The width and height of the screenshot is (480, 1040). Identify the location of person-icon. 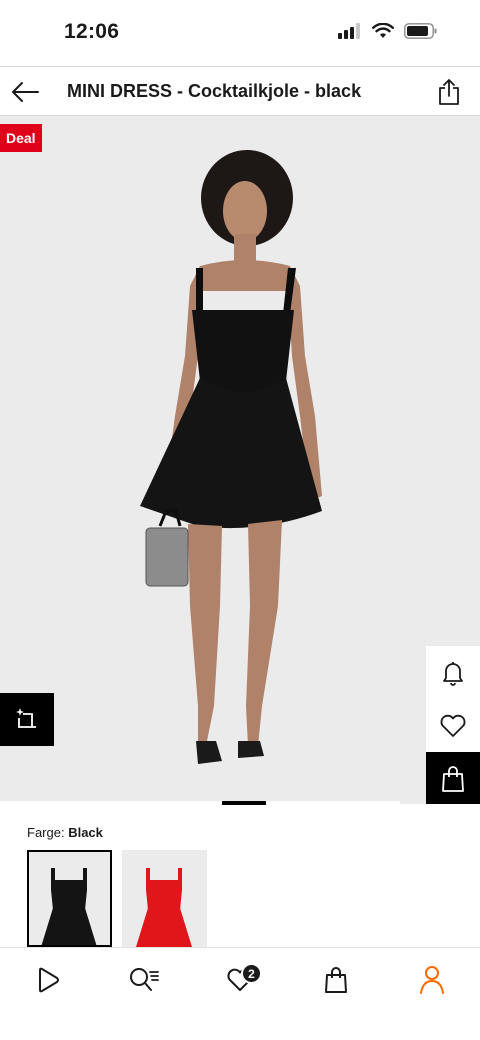
(432, 980).